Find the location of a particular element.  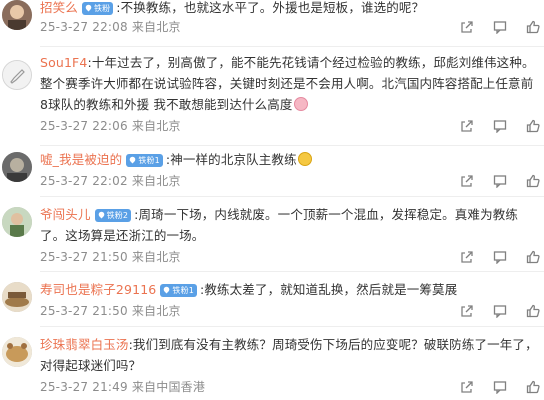

pig-emoji-icon is located at coordinates (300, 104).